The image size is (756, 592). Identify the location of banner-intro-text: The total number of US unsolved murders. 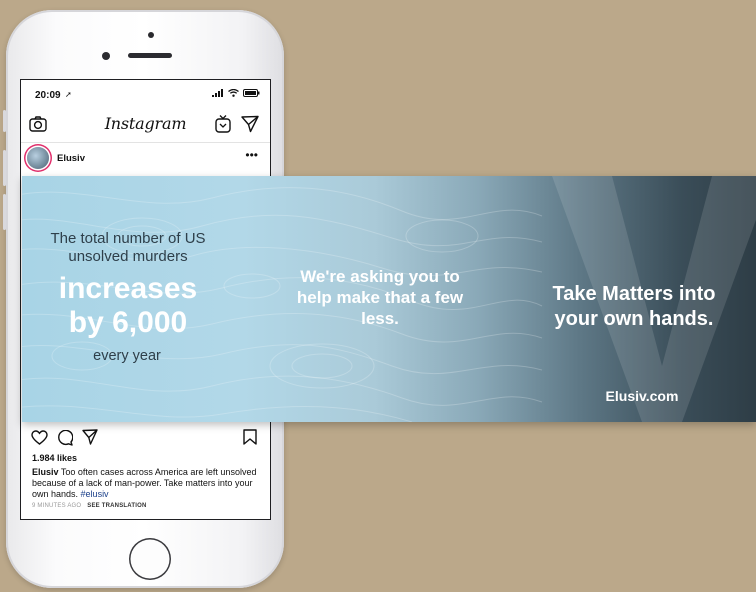
(128, 247).